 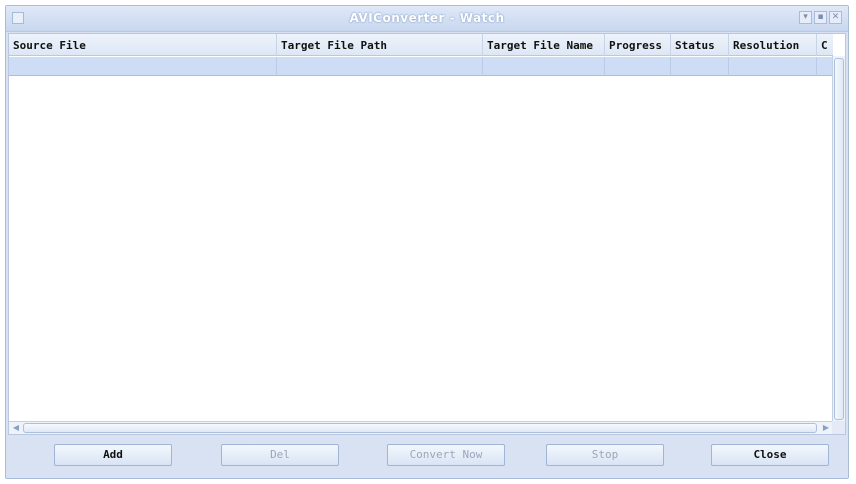 I want to click on maximize-icon: ▪, so click(x=820, y=17).